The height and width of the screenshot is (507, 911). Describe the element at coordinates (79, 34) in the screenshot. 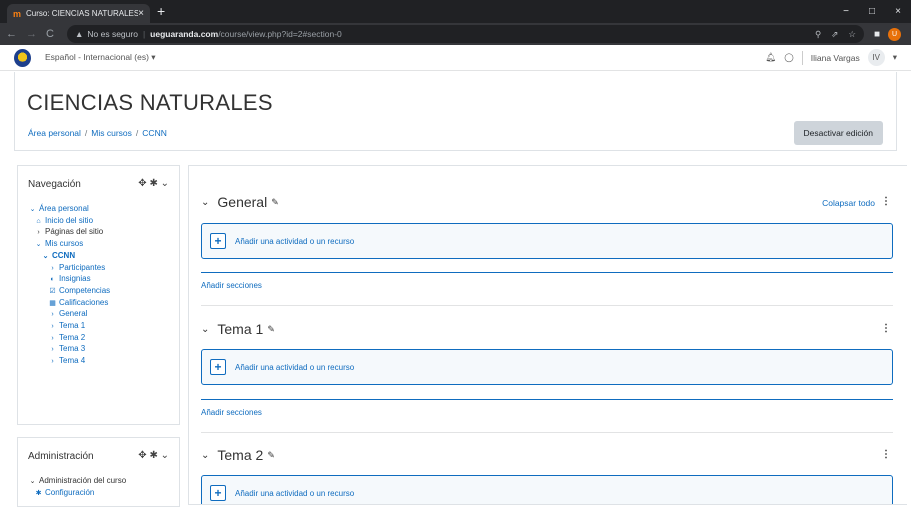

I see `warning-icon: ▲` at that location.